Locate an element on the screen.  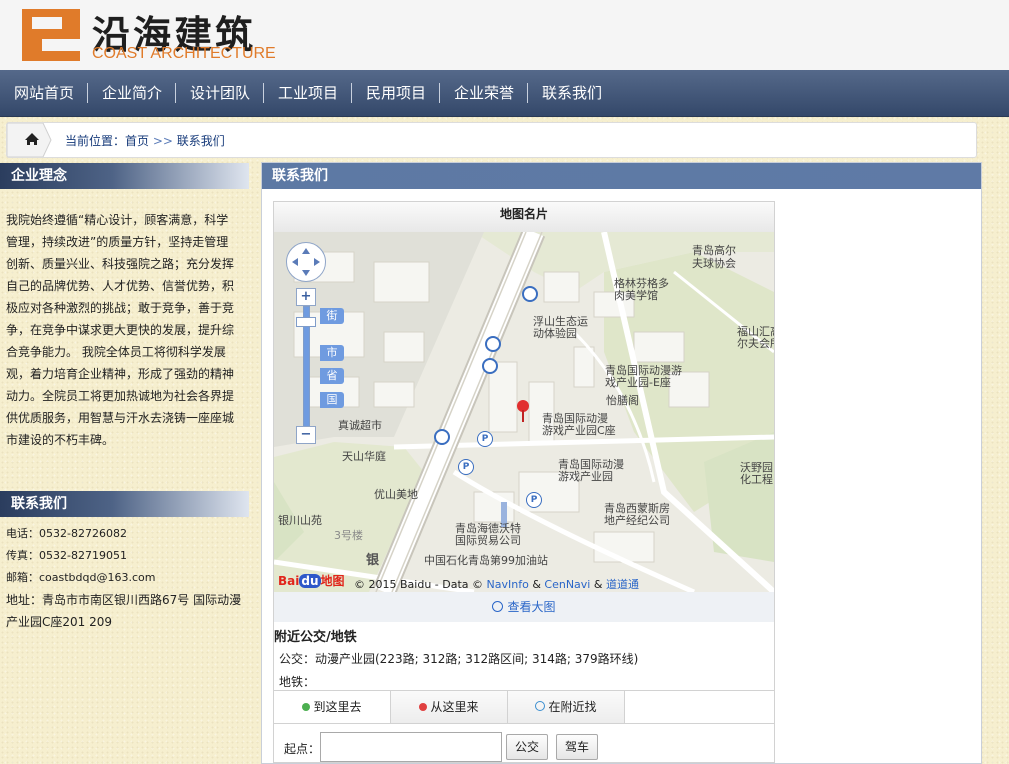
baidu-logo-bai: Bai is located at coordinates (289, 581).